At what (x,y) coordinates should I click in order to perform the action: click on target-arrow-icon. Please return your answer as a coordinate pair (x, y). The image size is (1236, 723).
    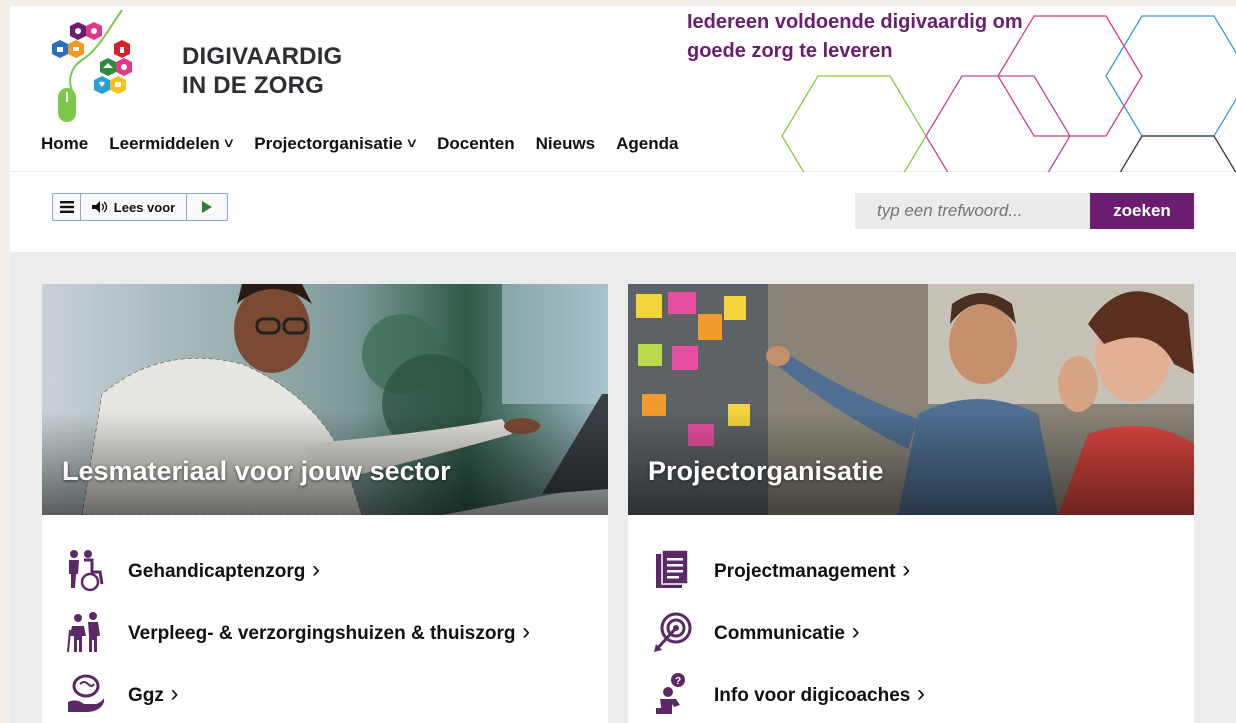
    Looking at the image, I should click on (672, 632).